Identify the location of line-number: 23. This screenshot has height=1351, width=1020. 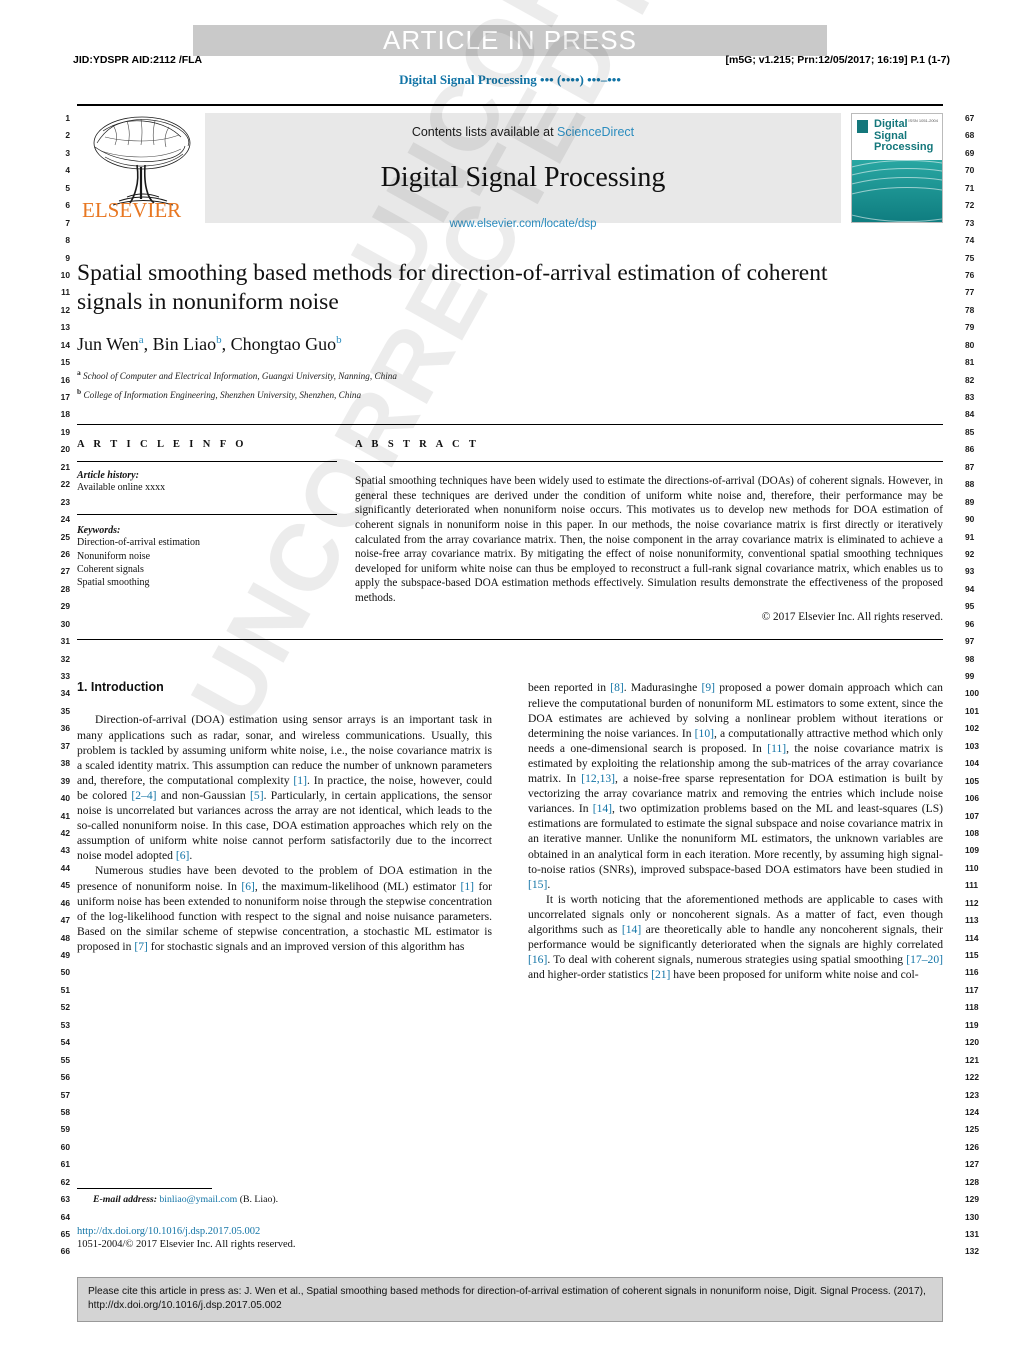
(65, 501).